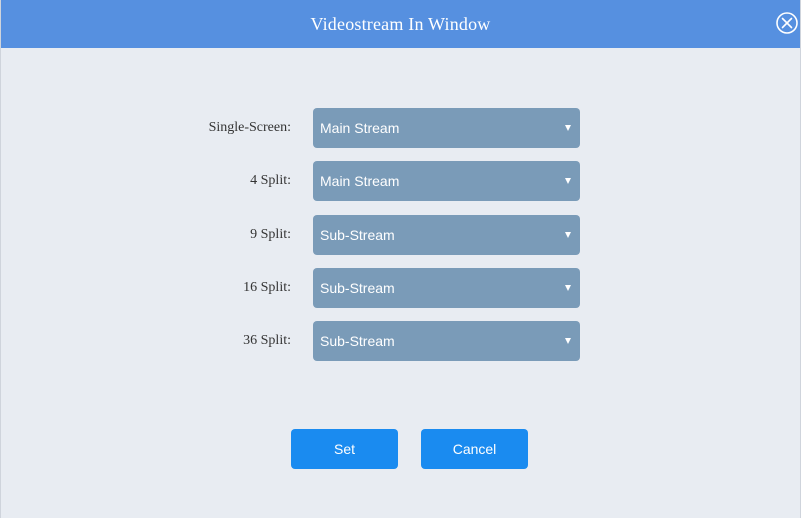 This screenshot has width=801, height=518. I want to click on single-screen-stream-select: Main Stream, so click(446, 128).